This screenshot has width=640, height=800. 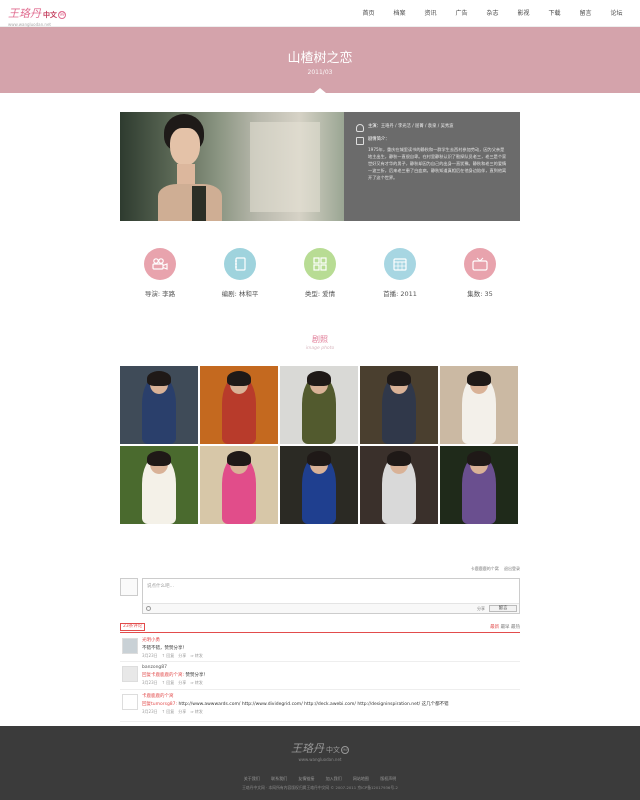 I want to click on tv-icon, so click(x=480, y=264).